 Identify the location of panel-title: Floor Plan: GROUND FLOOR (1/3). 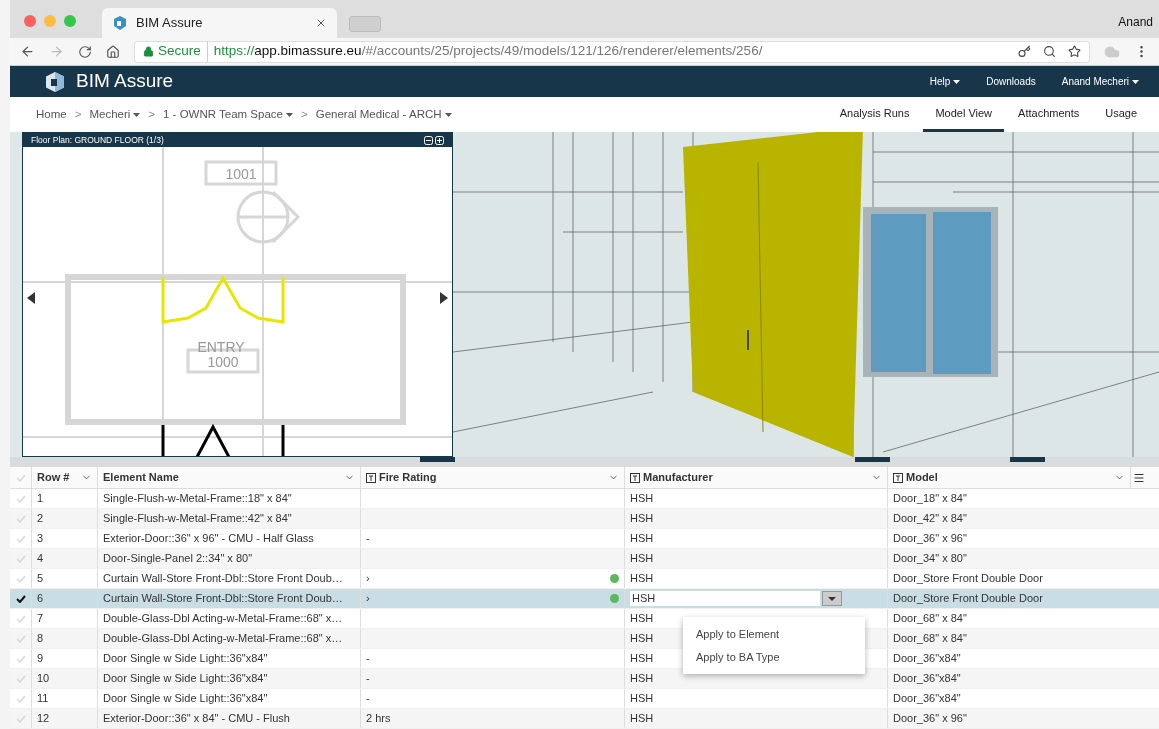
(98, 140).